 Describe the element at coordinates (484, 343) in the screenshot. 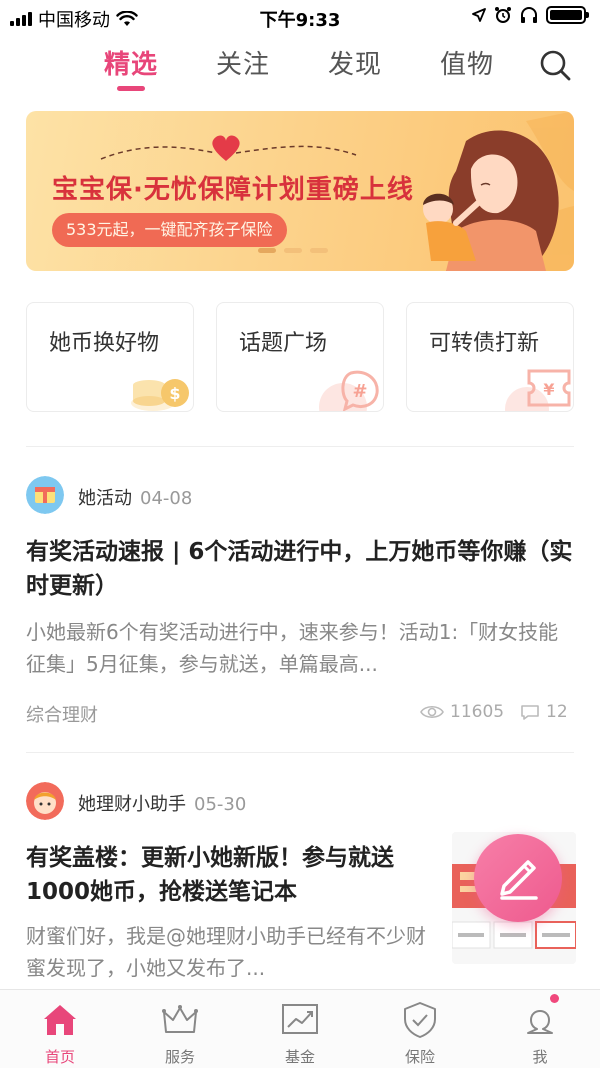

I see `shortcut-label: 可转债打新` at that location.